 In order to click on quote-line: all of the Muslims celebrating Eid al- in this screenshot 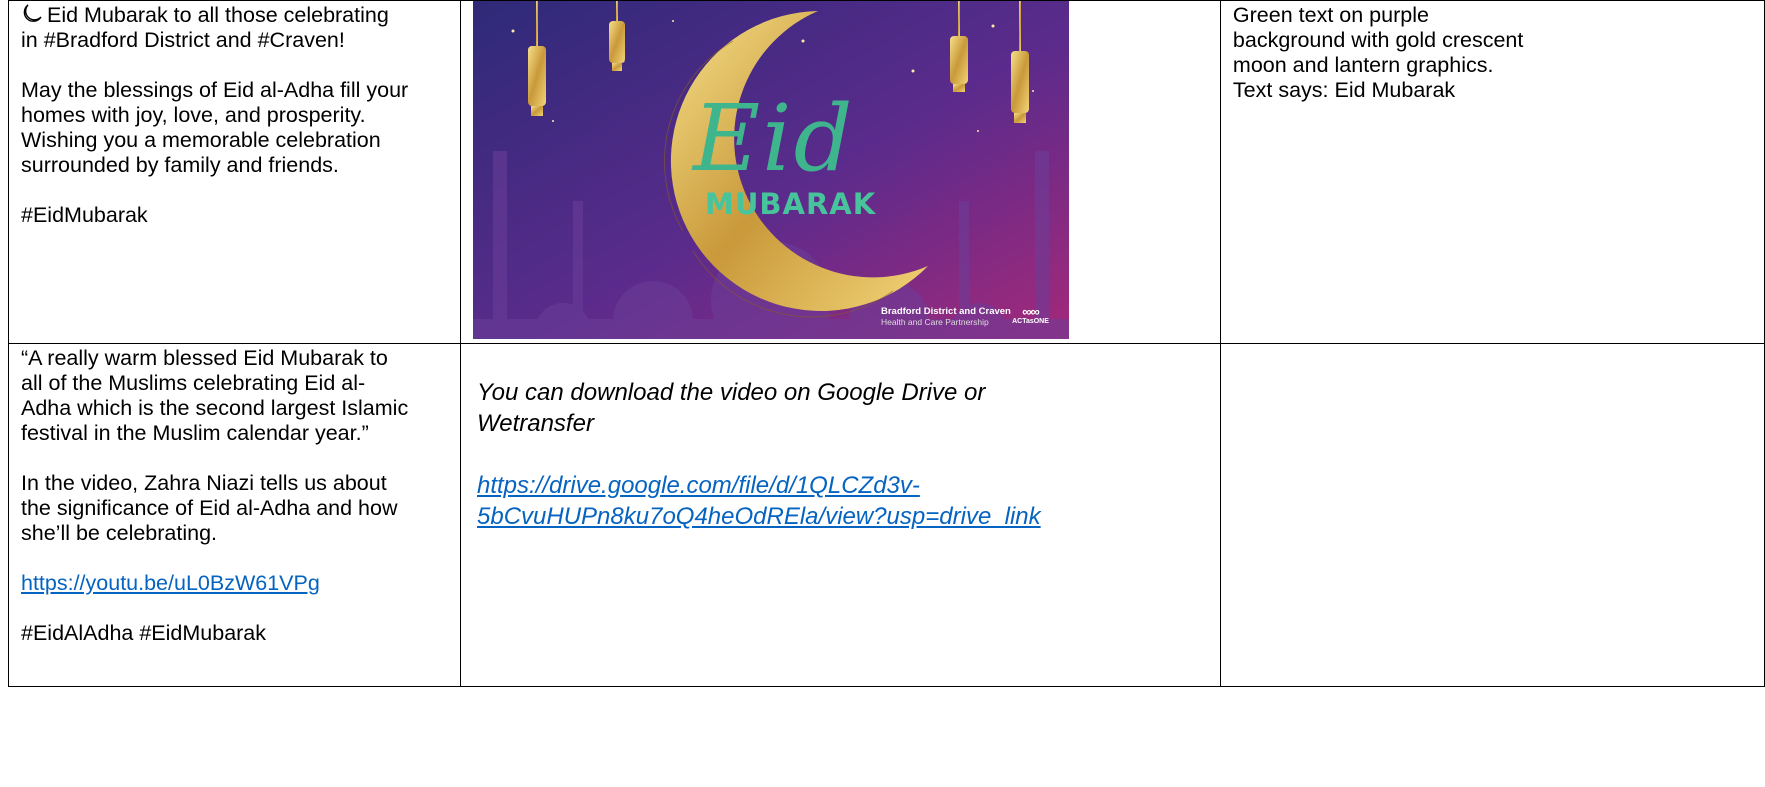, I will do `click(193, 383)`.